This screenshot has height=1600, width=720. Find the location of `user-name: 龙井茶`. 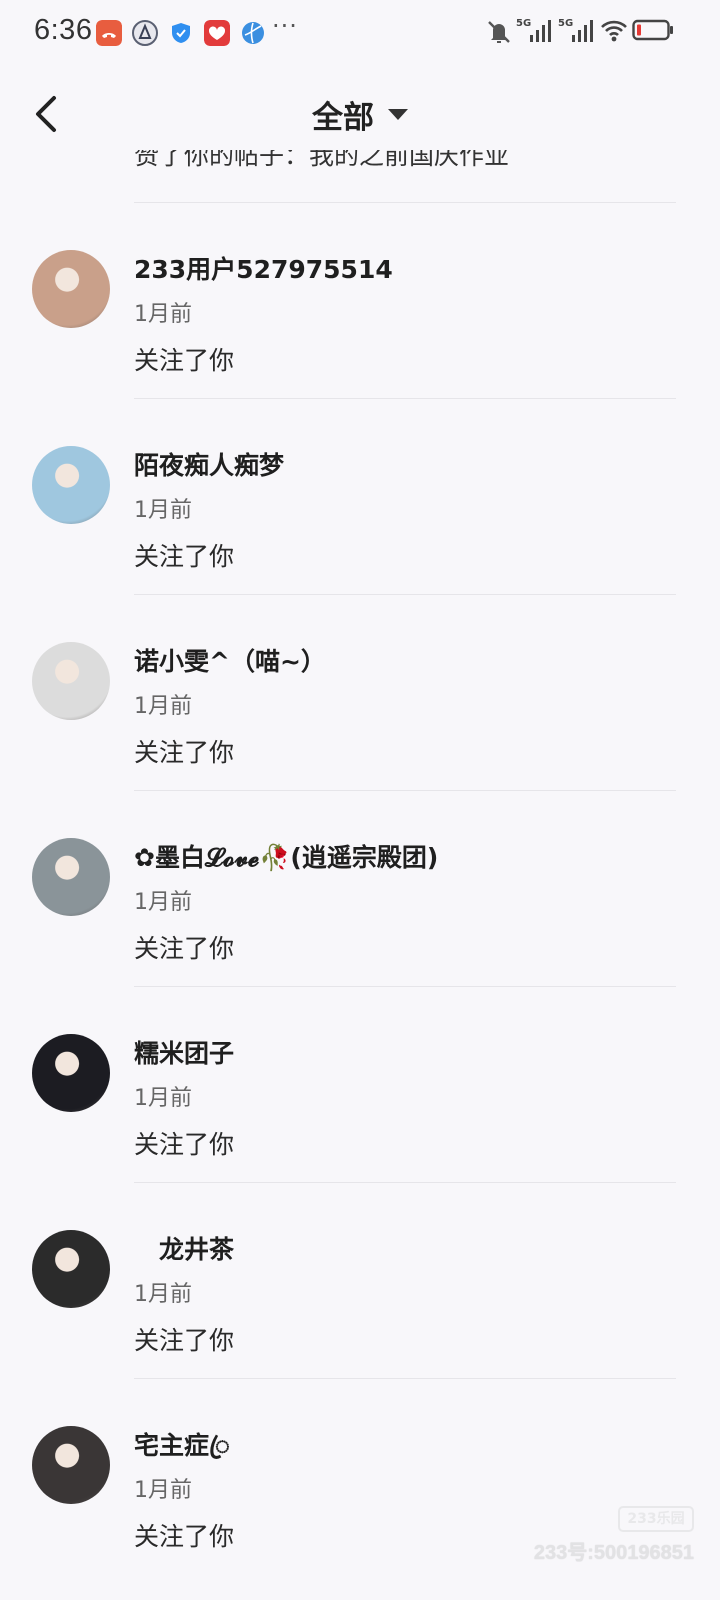

user-name: 龙井茶 is located at coordinates (184, 1248).